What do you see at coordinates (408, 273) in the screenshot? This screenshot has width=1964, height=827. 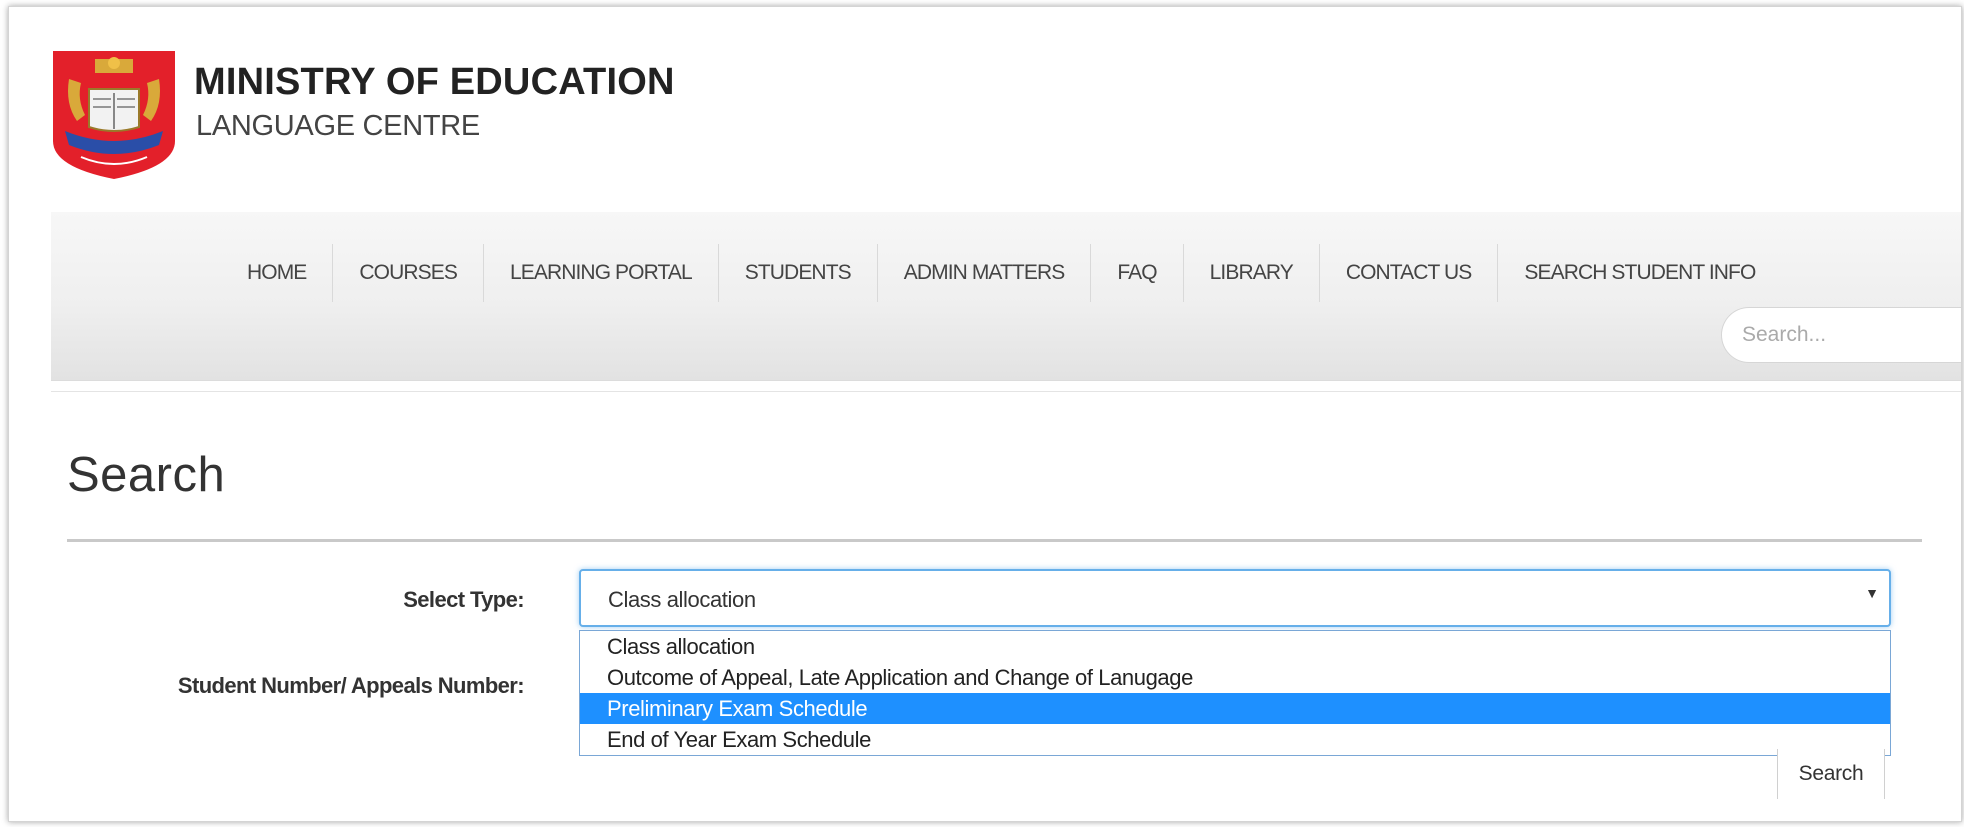 I see `nav-item-courses: COURSES` at bounding box center [408, 273].